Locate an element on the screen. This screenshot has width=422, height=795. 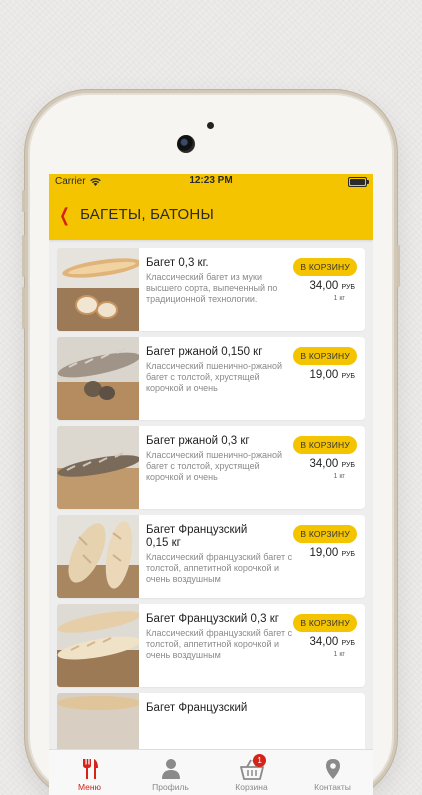
nav-bar: ❮ БАГЕТЫ, БАТОНЫ is located at coordinates (211, 214).